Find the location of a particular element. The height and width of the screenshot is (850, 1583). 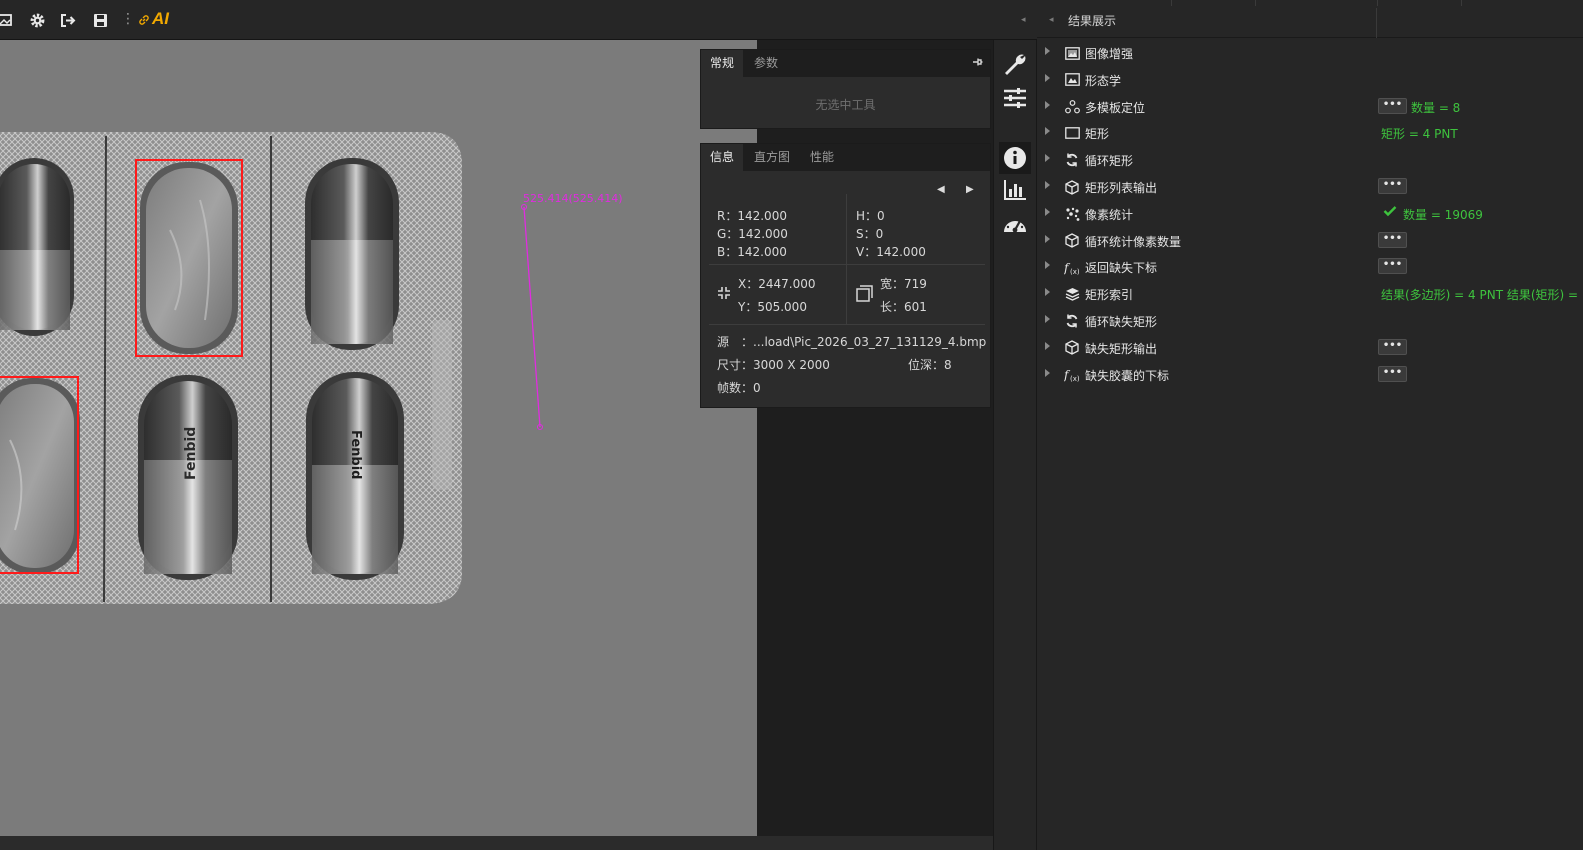

pixel-s: S：0 is located at coordinates (870, 234).